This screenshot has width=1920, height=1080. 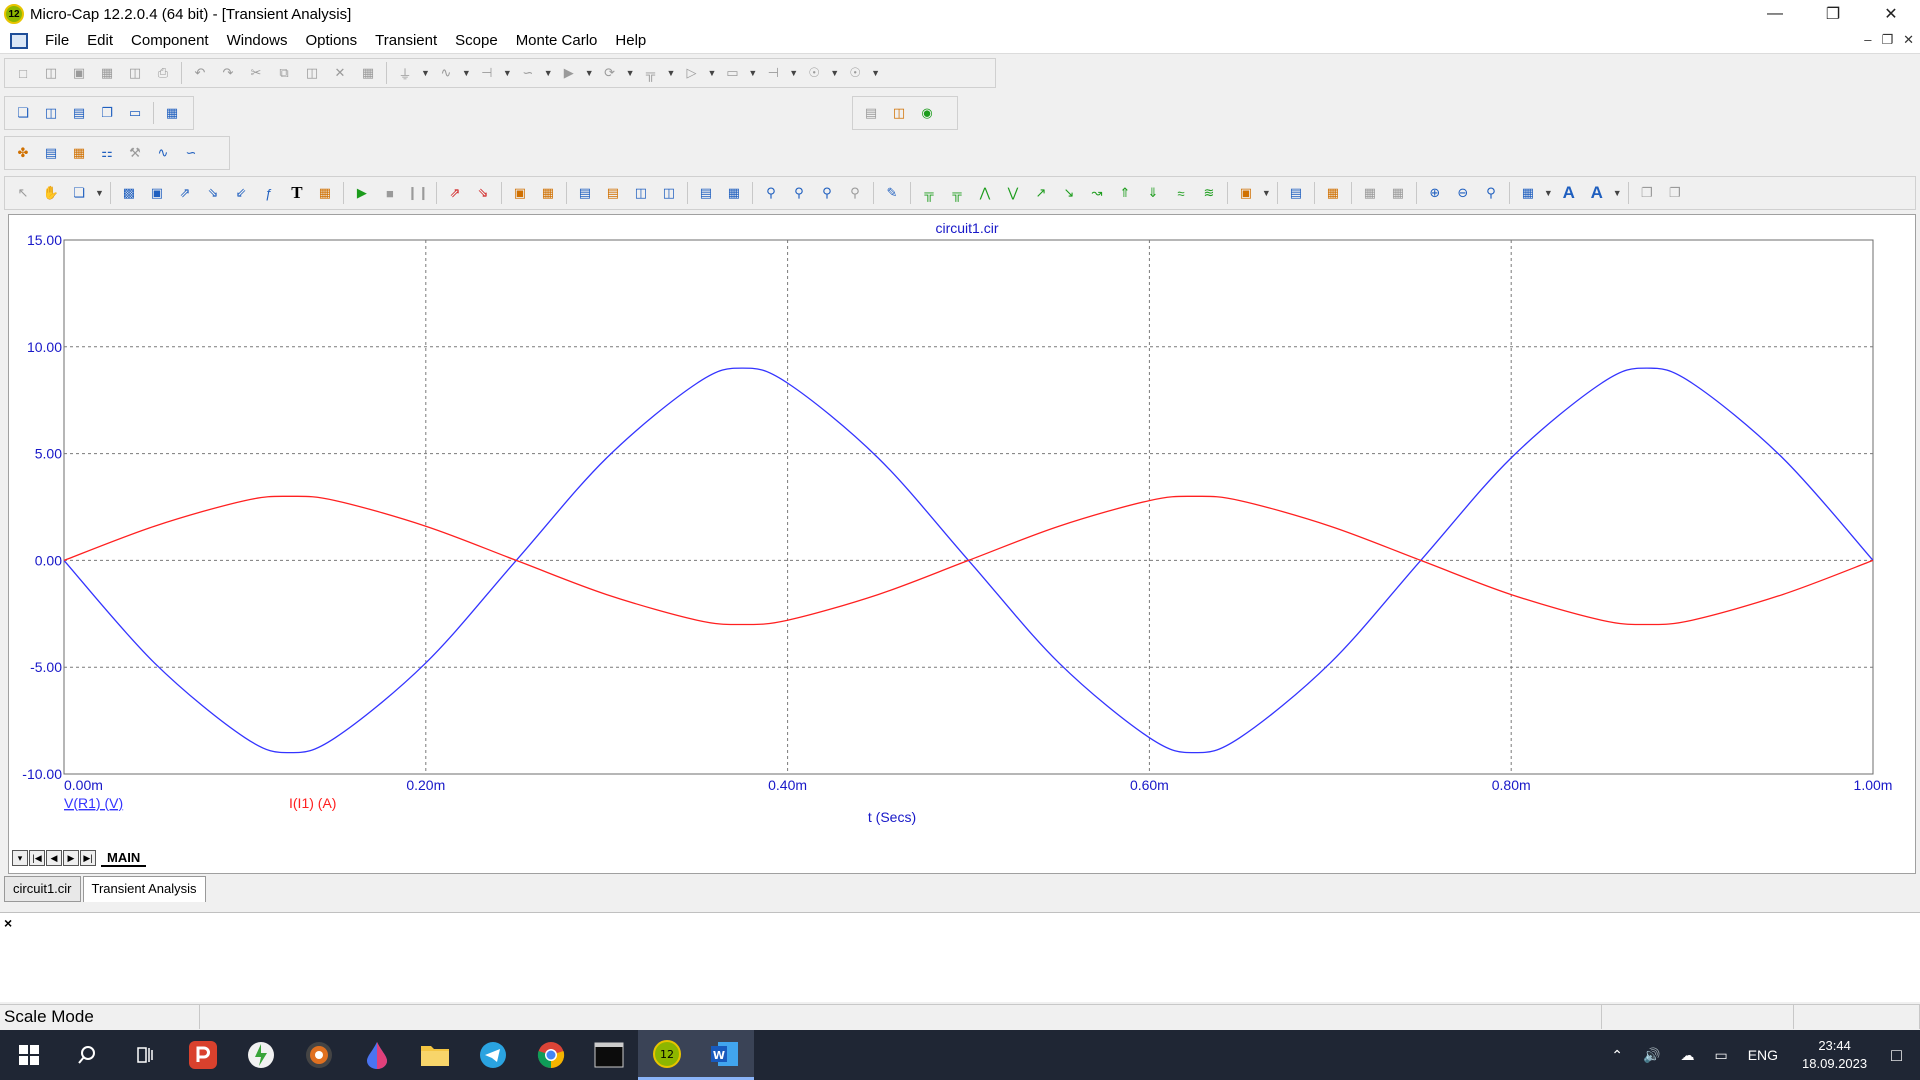 What do you see at coordinates (362, 193) in the screenshot?
I see `run-icon: ▶` at bounding box center [362, 193].